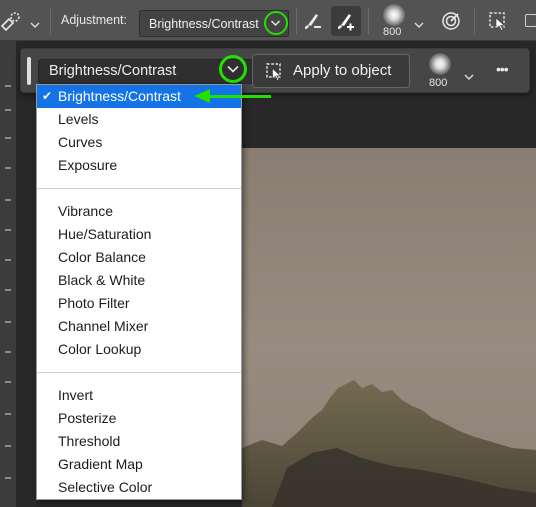 This screenshot has width=536, height=507. What do you see at coordinates (76, 395) in the screenshot?
I see `menu-item-label: Invert` at bounding box center [76, 395].